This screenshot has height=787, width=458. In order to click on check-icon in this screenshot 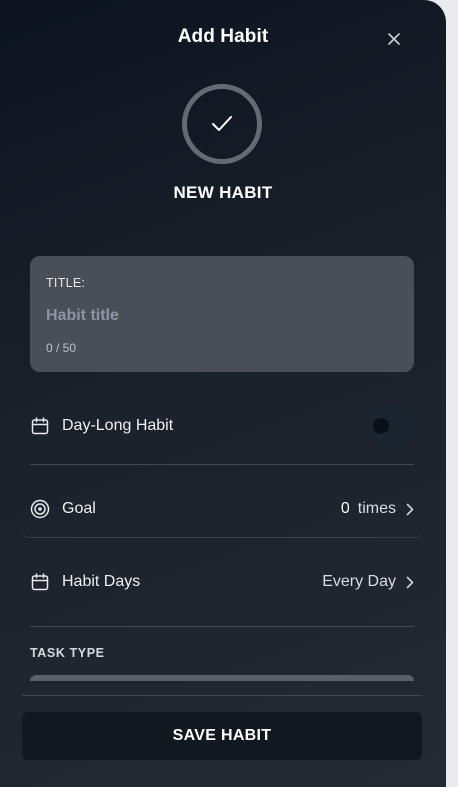, I will do `click(222, 123)`.